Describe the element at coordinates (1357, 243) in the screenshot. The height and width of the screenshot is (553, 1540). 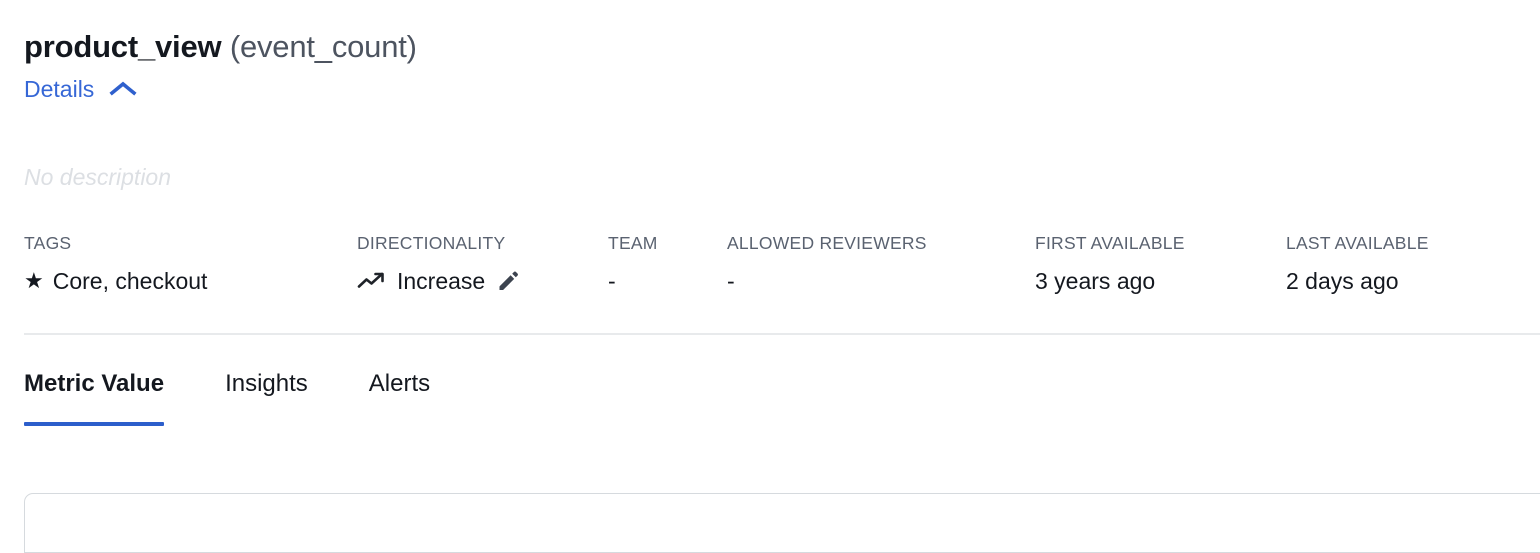
I see `meta-label-last-available: LAST AVAILABLE` at that location.